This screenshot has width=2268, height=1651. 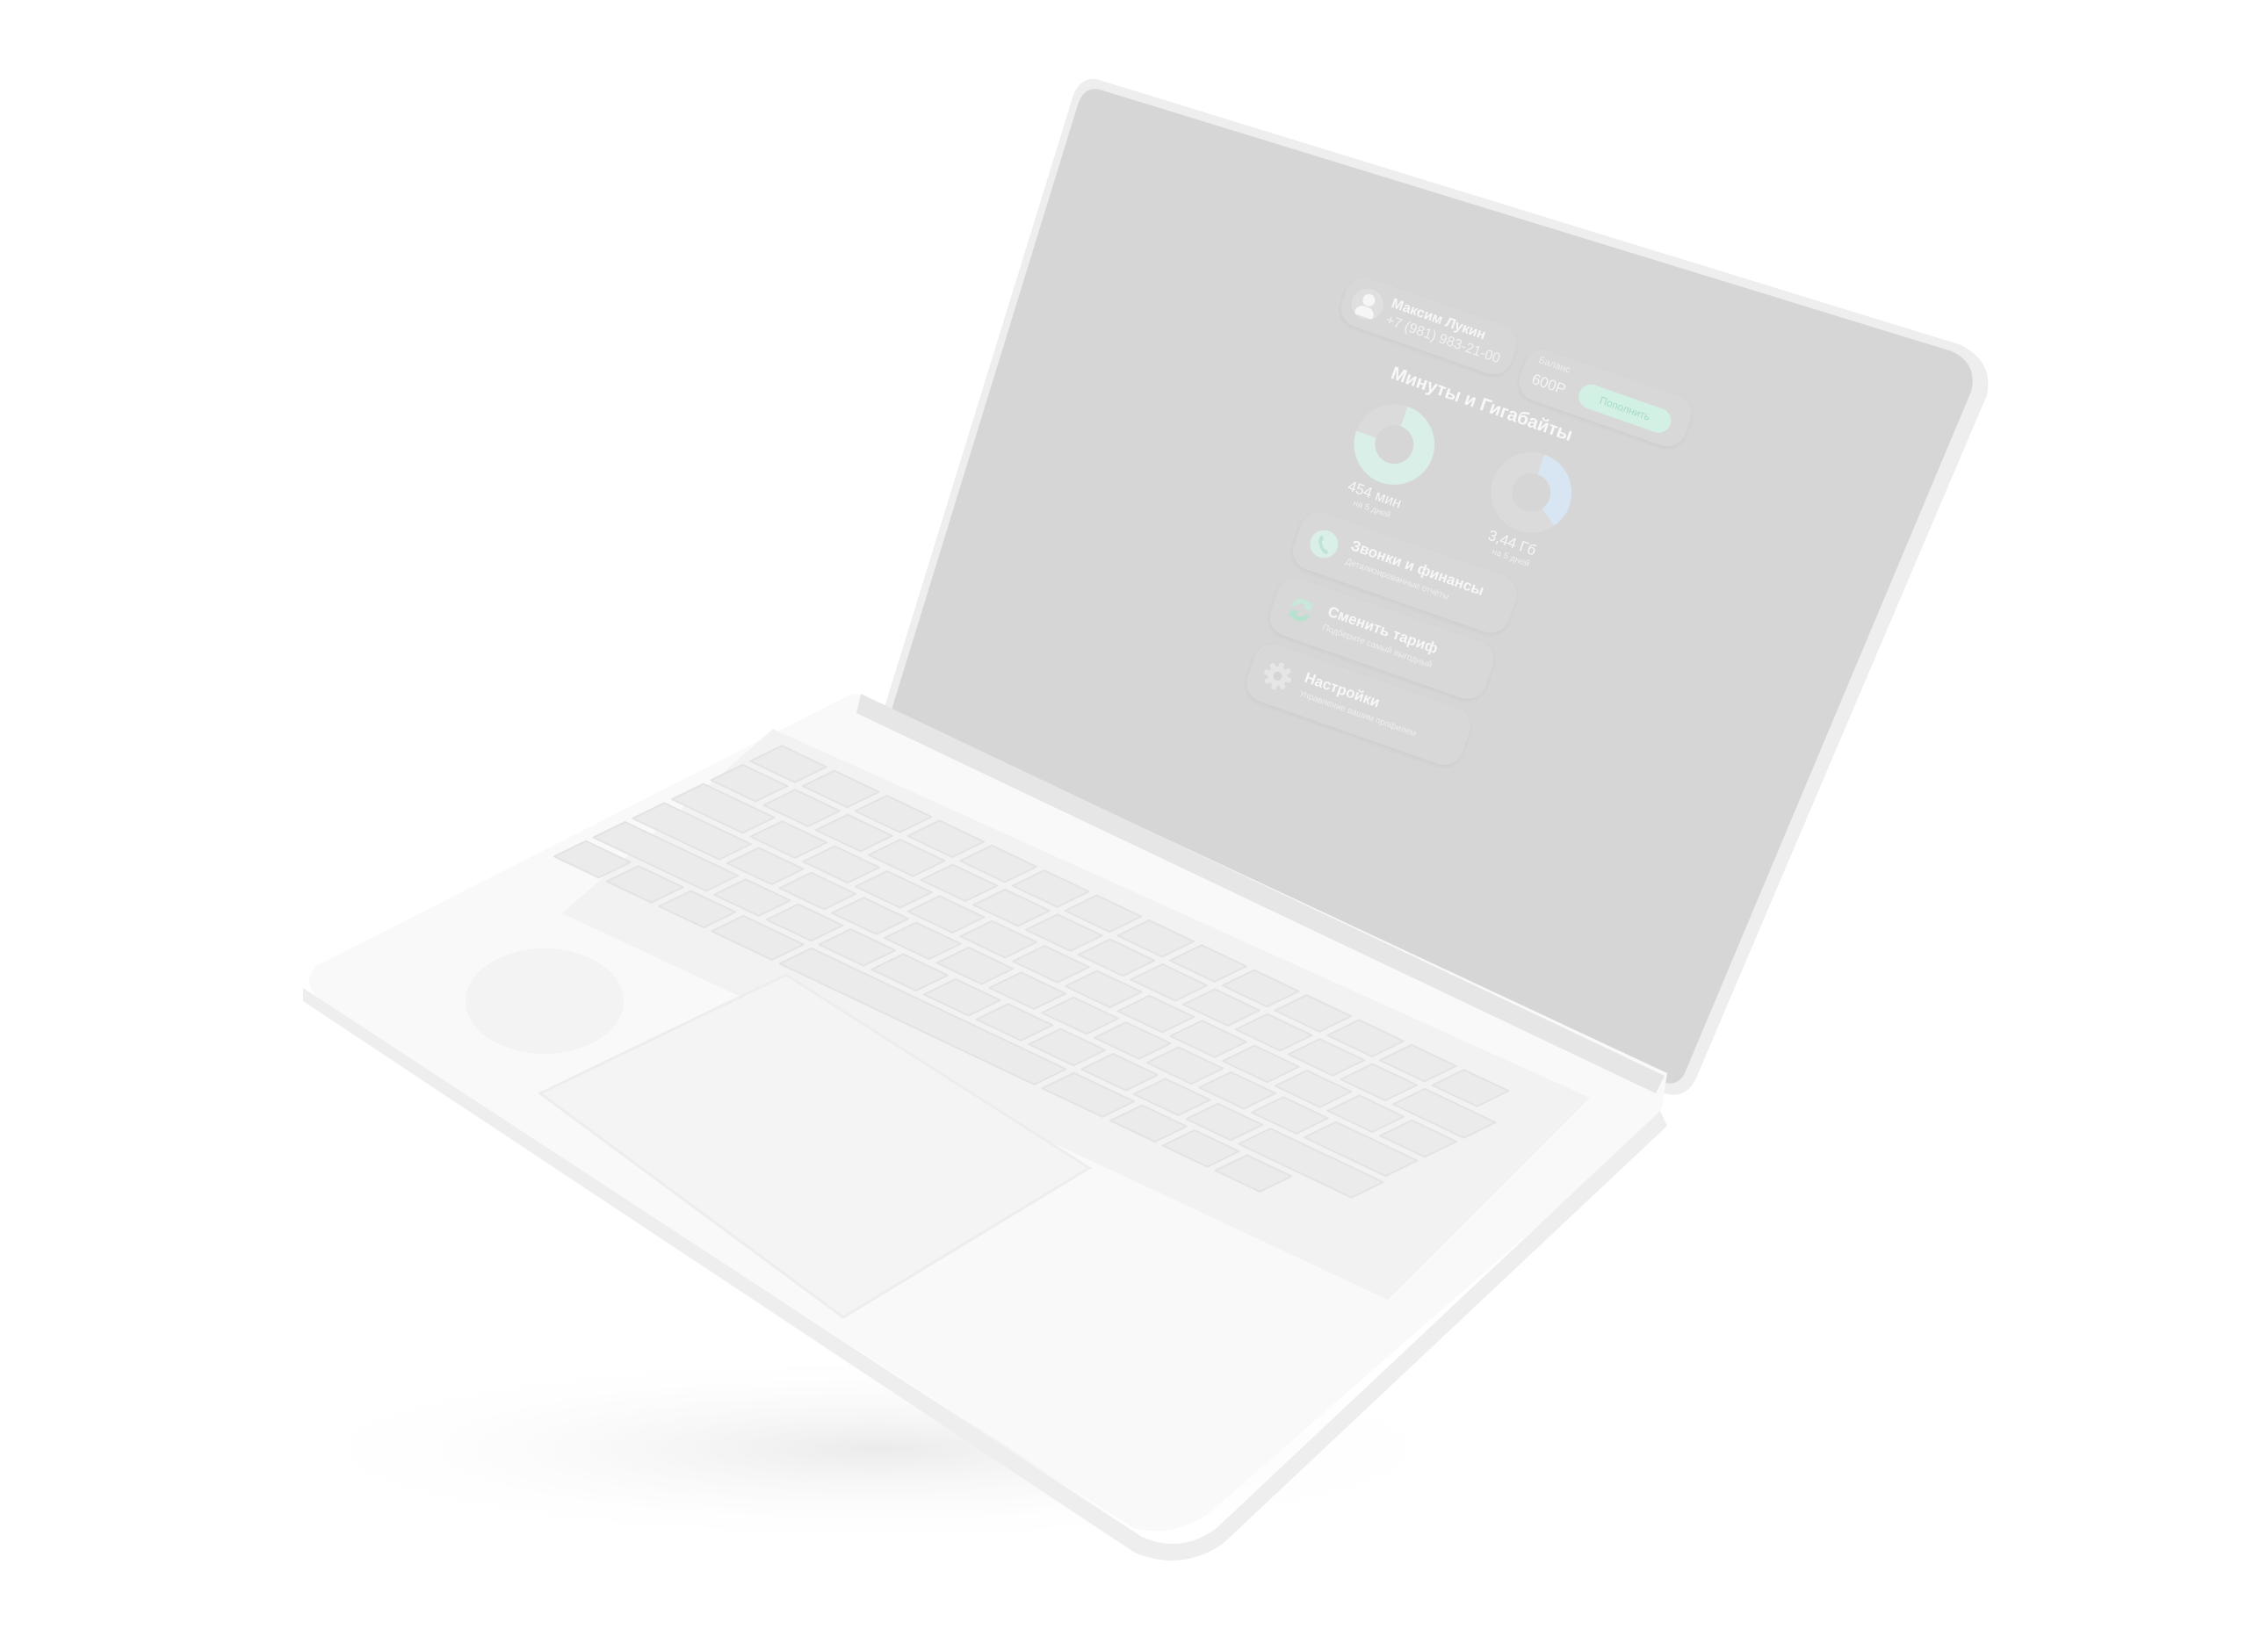 What do you see at coordinates (1365, 312) in the screenshot?
I see `avatar-person-body` at bounding box center [1365, 312].